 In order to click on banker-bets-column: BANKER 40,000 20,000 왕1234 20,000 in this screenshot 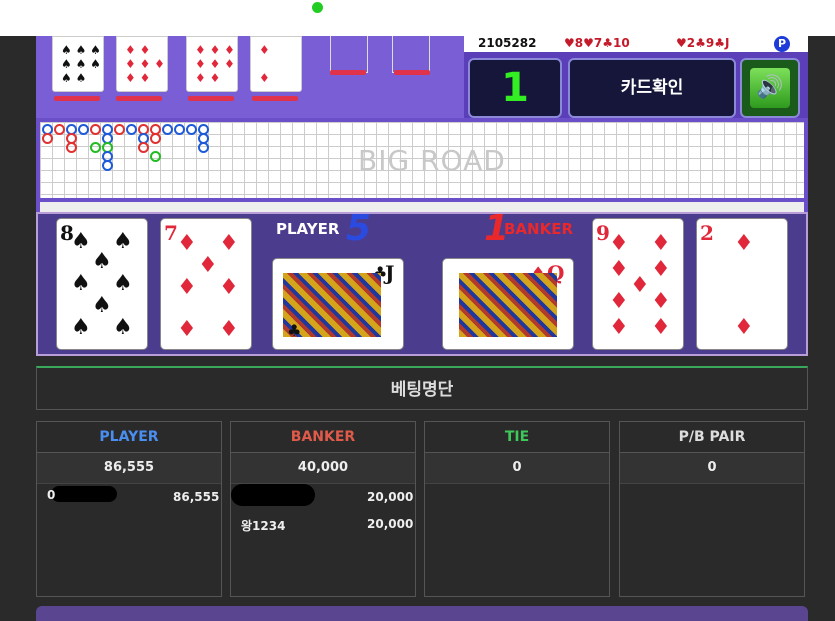, I will do `click(323, 509)`.